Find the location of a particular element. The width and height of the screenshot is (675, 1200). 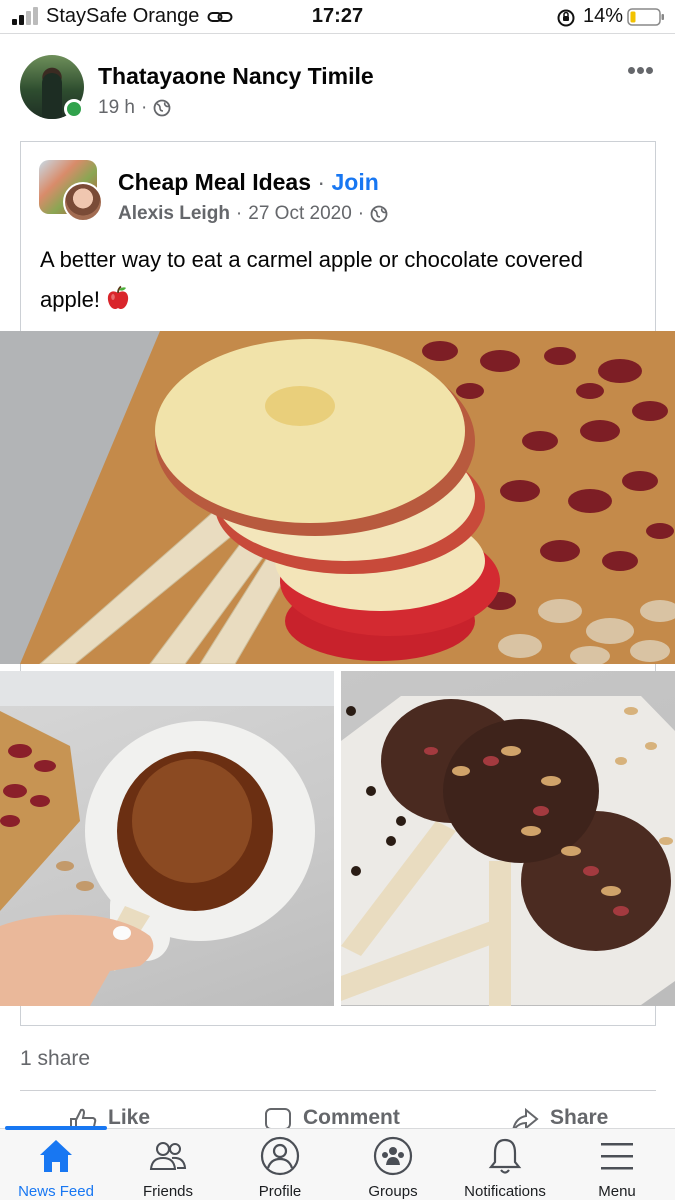

comment-button: Comment is located at coordinates (331, 1117).